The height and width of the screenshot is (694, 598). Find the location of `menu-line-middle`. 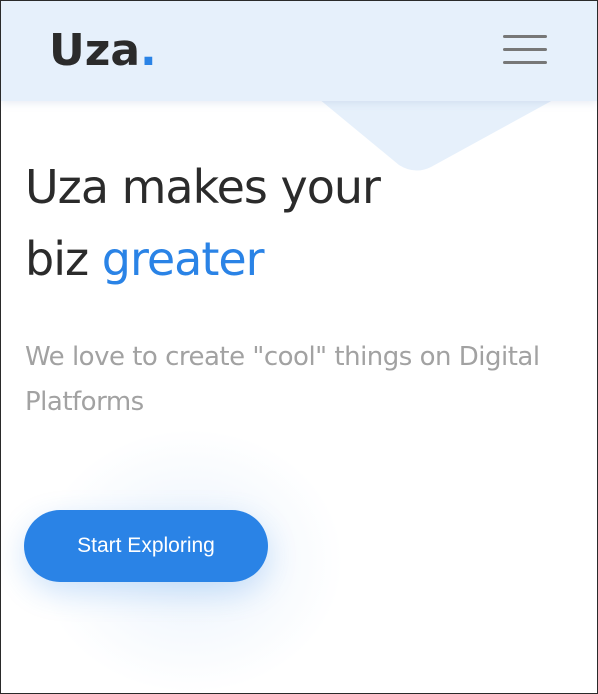

menu-line-middle is located at coordinates (525, 49).